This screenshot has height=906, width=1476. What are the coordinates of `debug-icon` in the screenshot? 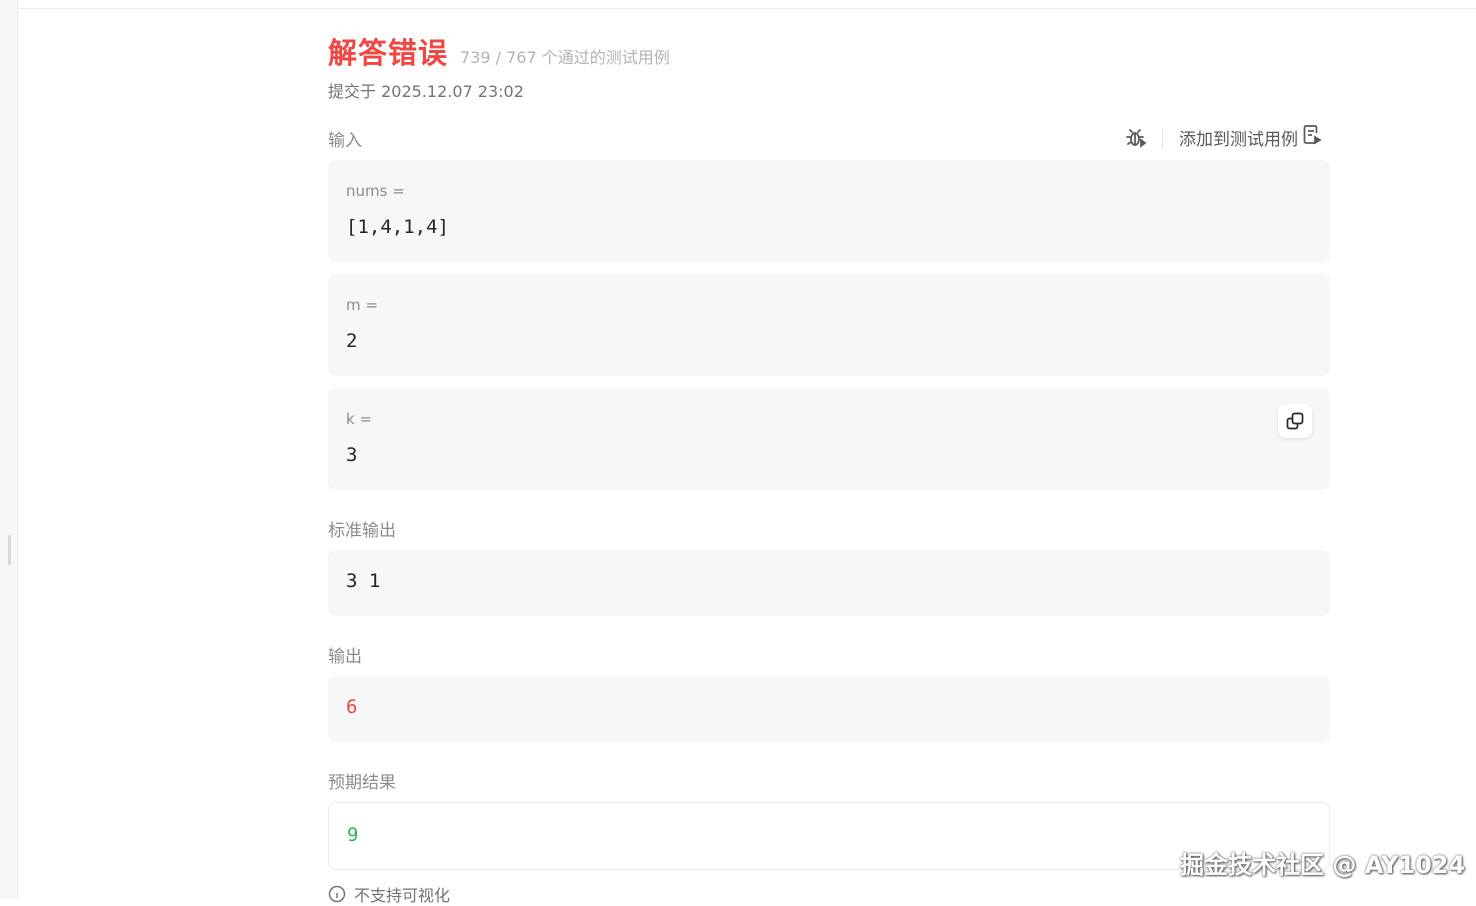 It's located at (1136, 138).